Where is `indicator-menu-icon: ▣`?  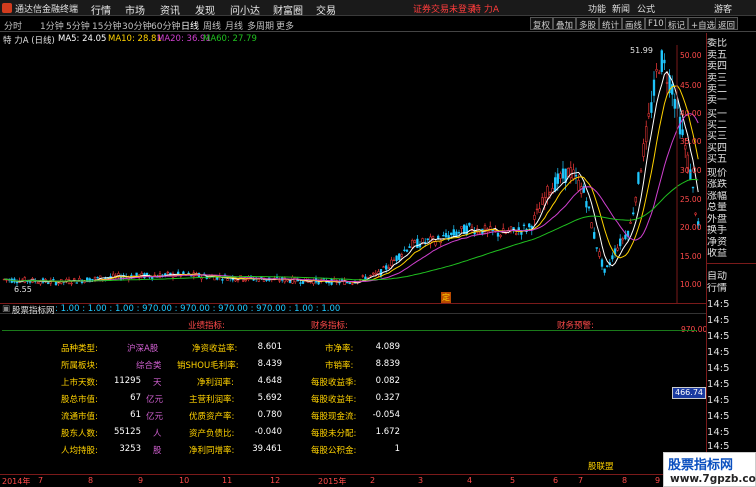 indicator-menu-icon: ▣ is located at coordinates (6, 309).